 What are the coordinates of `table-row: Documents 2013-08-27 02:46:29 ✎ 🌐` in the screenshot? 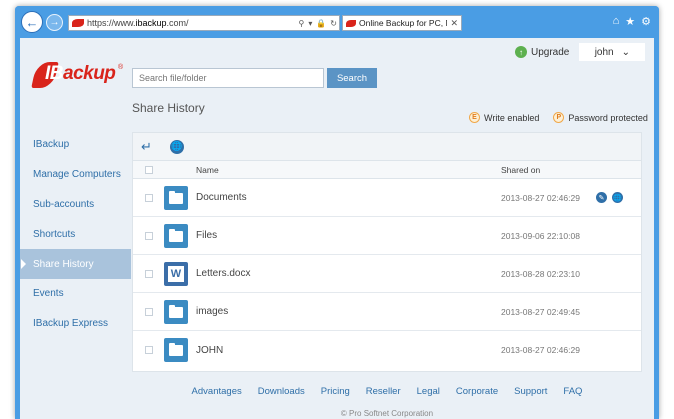 It's located at (387, 198).